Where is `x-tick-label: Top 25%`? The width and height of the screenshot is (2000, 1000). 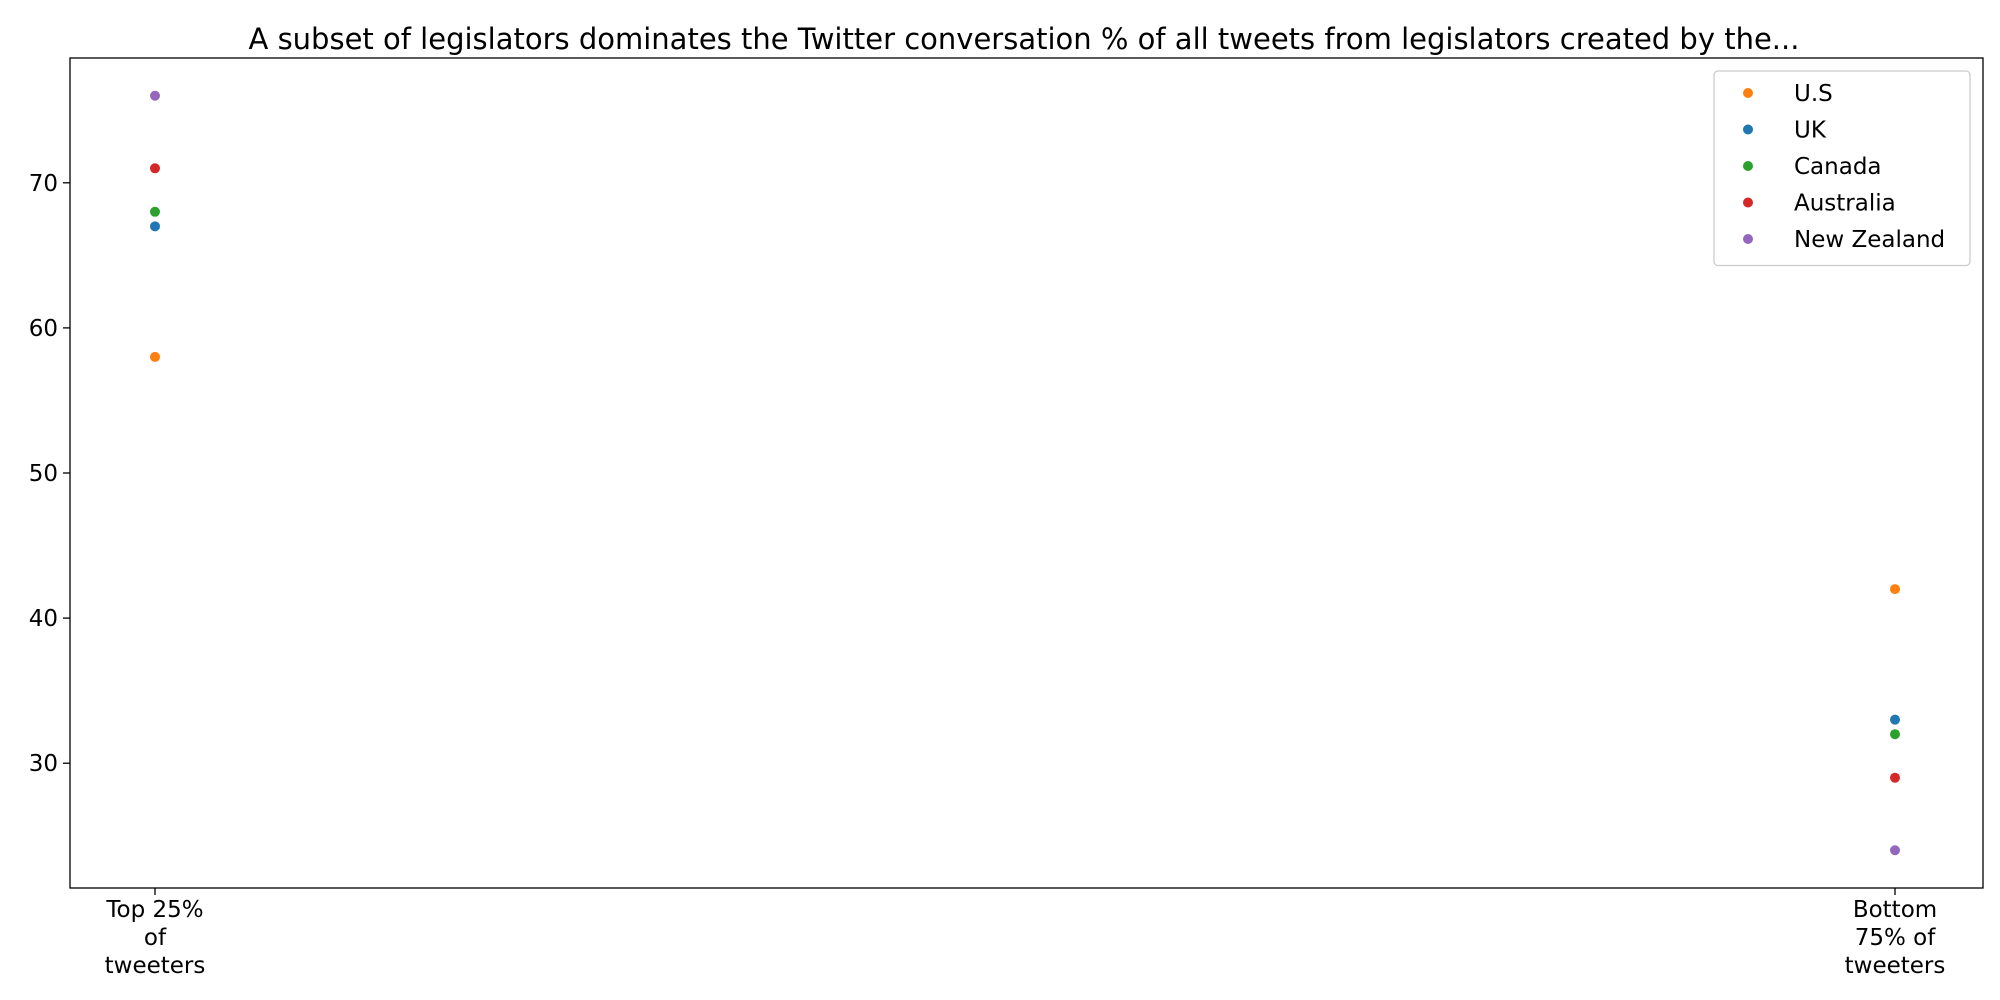 x-tick-label: Top 25% is located at coordinates (154, 910).